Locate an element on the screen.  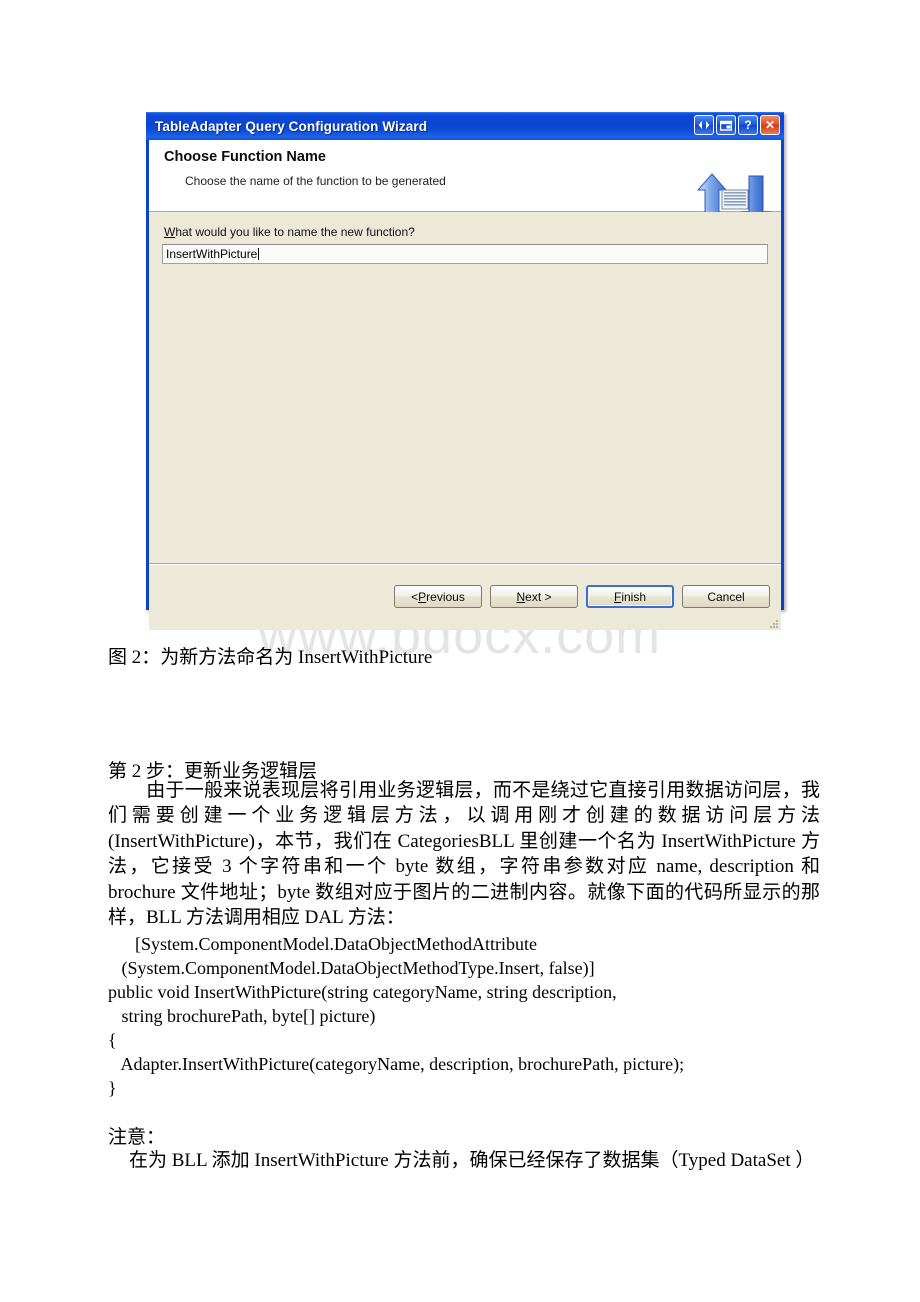
wizard-button-row: < Previous Next > Finish Cancel is located at coordinates (582, 596).